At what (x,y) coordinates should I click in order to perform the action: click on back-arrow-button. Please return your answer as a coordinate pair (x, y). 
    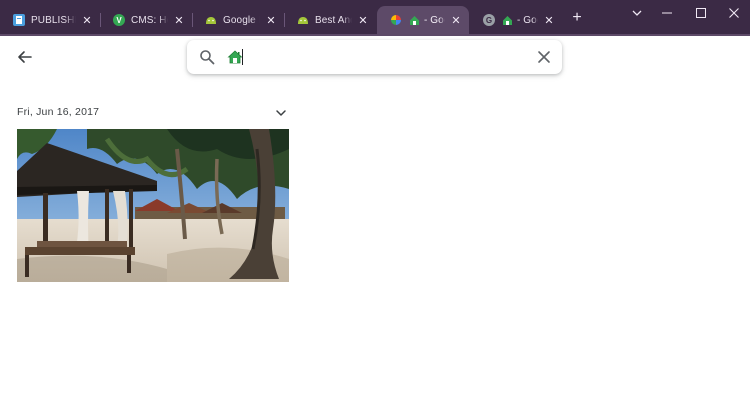
    Looking at the image, I should click on (25, 57).